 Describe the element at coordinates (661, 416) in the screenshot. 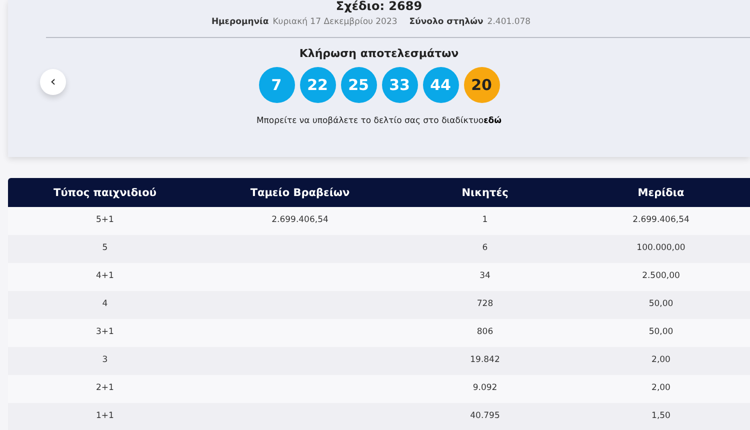

I see `table-cell-text: 1,50` at that location.